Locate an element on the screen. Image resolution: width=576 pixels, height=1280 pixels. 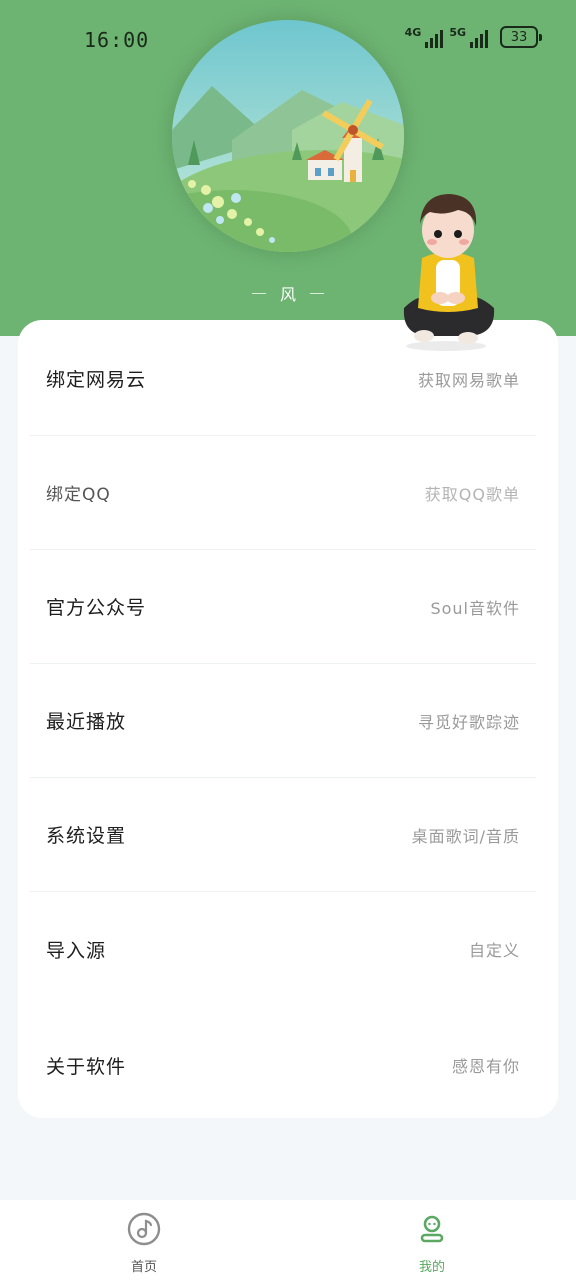
profile-name: 风 is located at coordinates (288, 293).